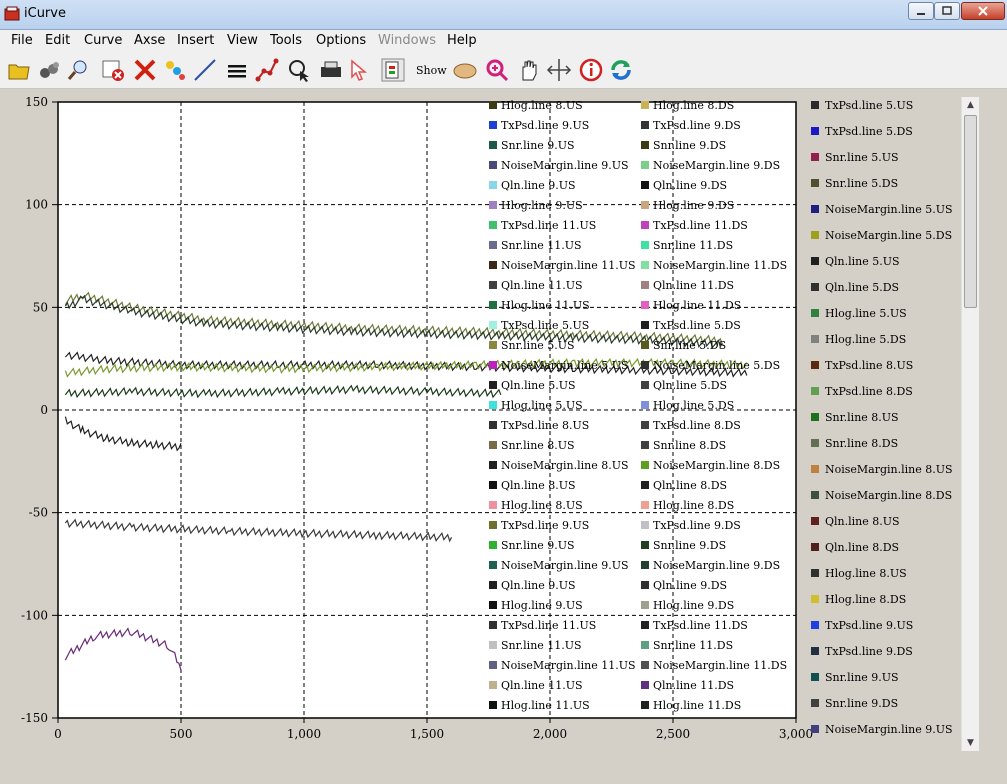 Image resolution: width=1007 pixels, height=784 pixels. Describe the element at coordinates (465, 70) in the screenshot. I see `show-icon` at that location.